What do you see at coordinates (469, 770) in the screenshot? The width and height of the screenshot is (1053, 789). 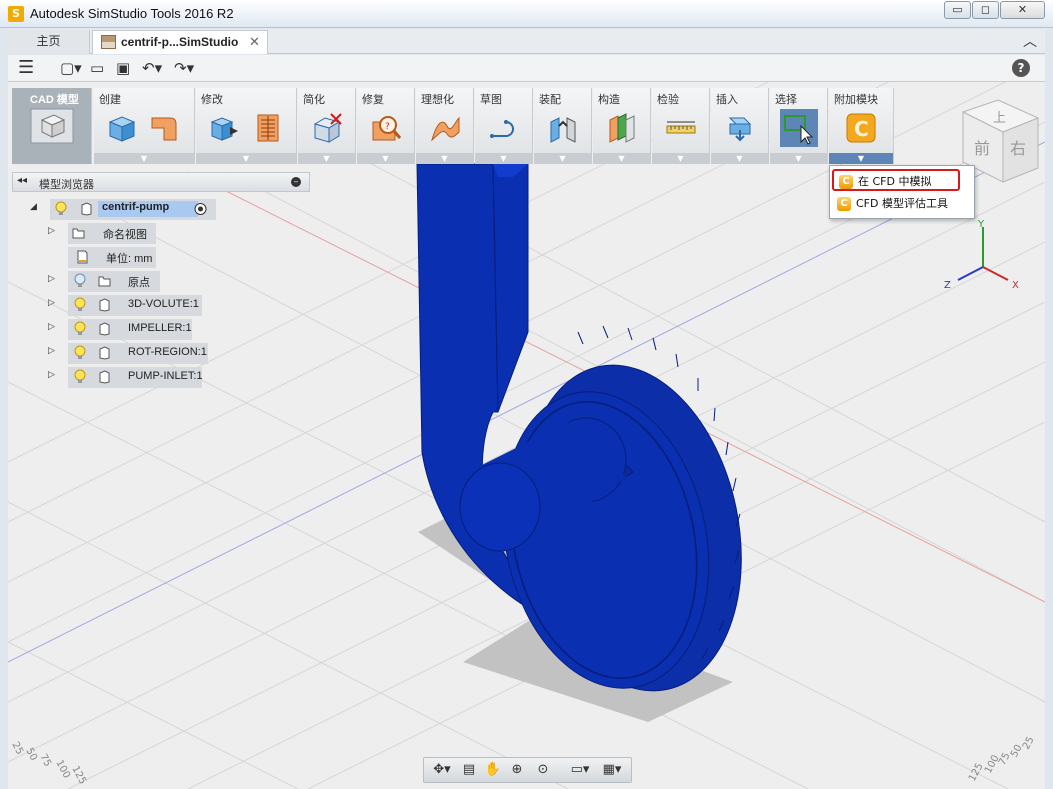 I see `look-at-icon: ▤` at bounding box center [469, 770].